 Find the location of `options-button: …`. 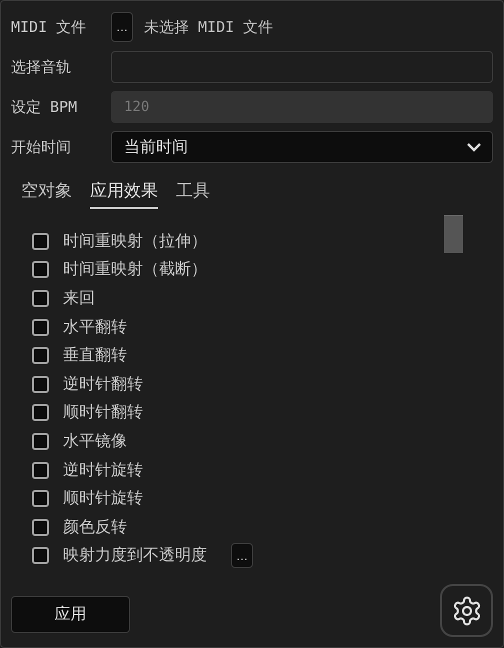

options-button: … is located at coordinates (242, 555).